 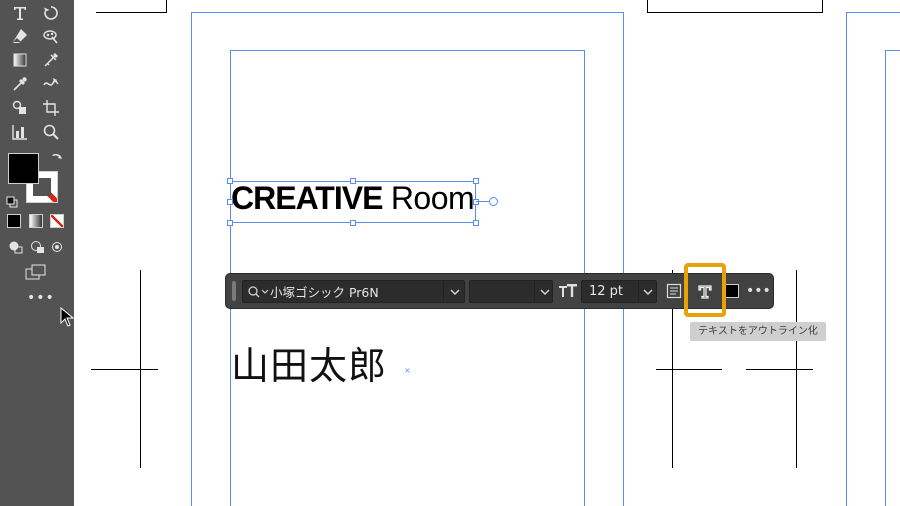 What do you see at coordinates (57, 158) in the screenshot?
I see `swap-fill-stroke-icon` at bounding box center [57, 158].